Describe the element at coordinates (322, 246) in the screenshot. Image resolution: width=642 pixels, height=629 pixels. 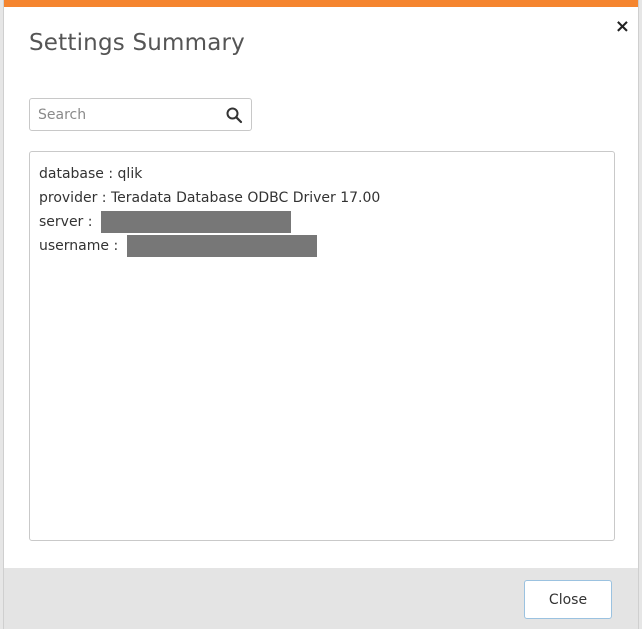
I see `summary-row-username: username :` at that location.